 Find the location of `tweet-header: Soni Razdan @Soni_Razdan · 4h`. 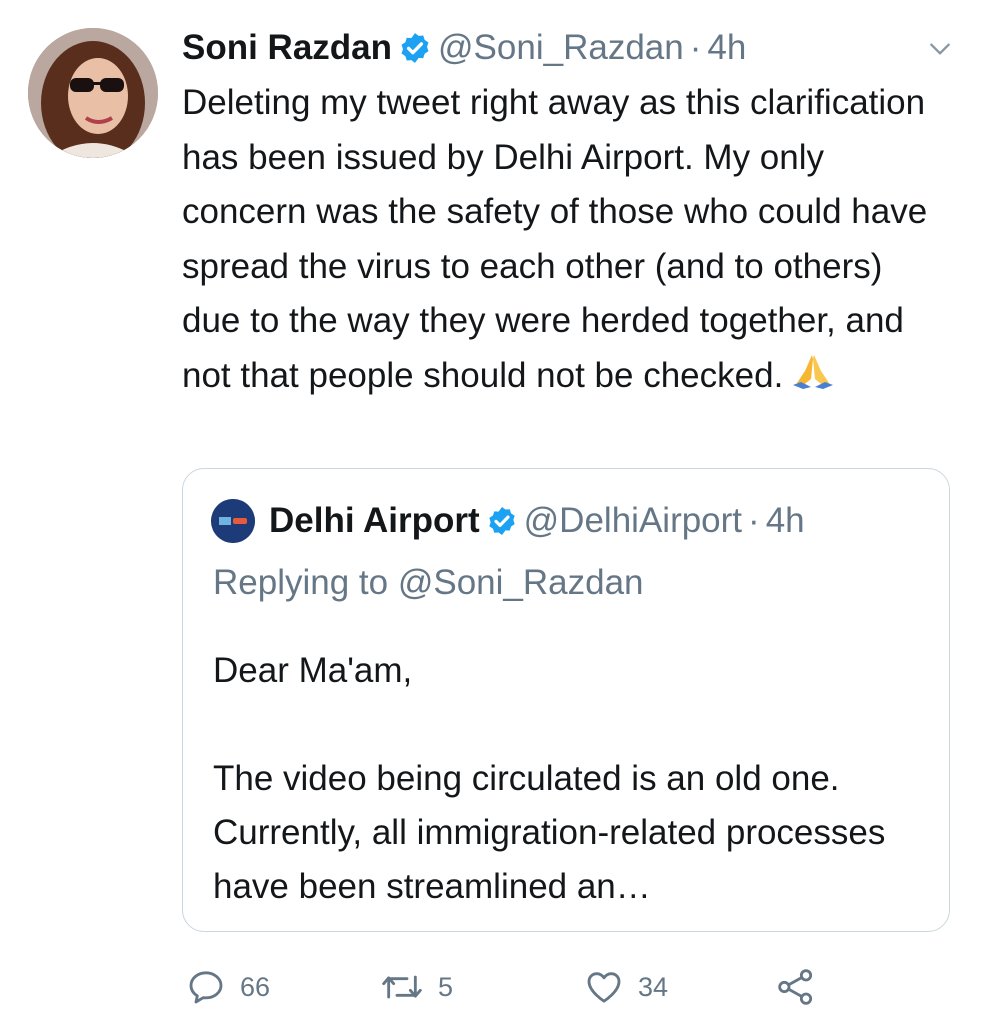

tweet-header: Soni Razdan @Soni_Razdan · 4h is located at coordinates (571, 48).